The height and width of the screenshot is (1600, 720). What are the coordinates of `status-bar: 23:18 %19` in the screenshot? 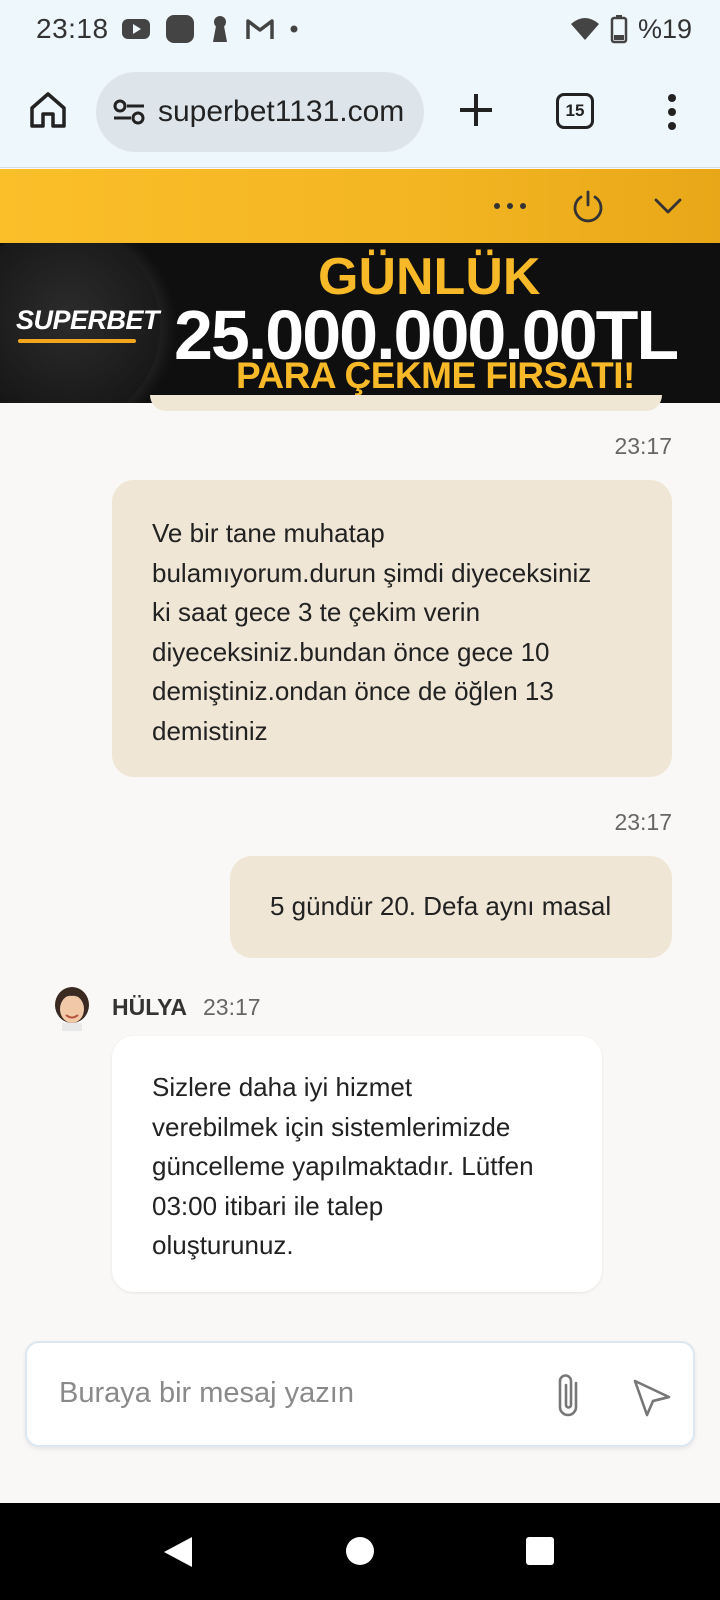 It's located at (360, 29).